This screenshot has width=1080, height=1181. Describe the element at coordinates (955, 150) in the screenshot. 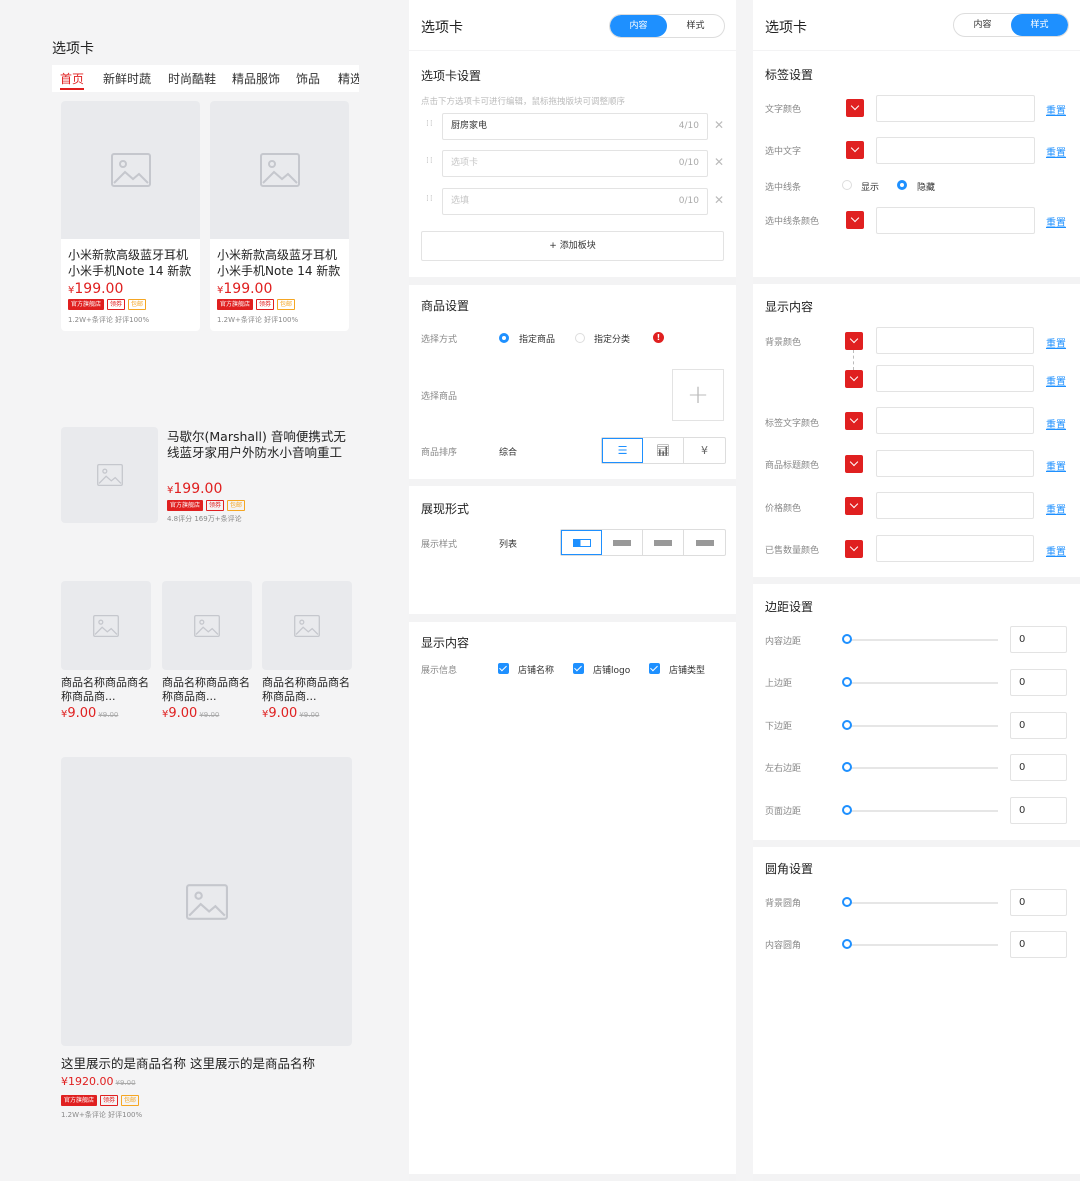

I see `selected-text-input` at that location.